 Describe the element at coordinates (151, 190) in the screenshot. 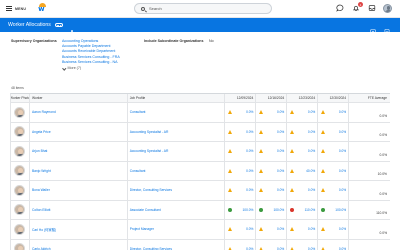

I see `job-profile-link: Director, Consulting Services` at that location.